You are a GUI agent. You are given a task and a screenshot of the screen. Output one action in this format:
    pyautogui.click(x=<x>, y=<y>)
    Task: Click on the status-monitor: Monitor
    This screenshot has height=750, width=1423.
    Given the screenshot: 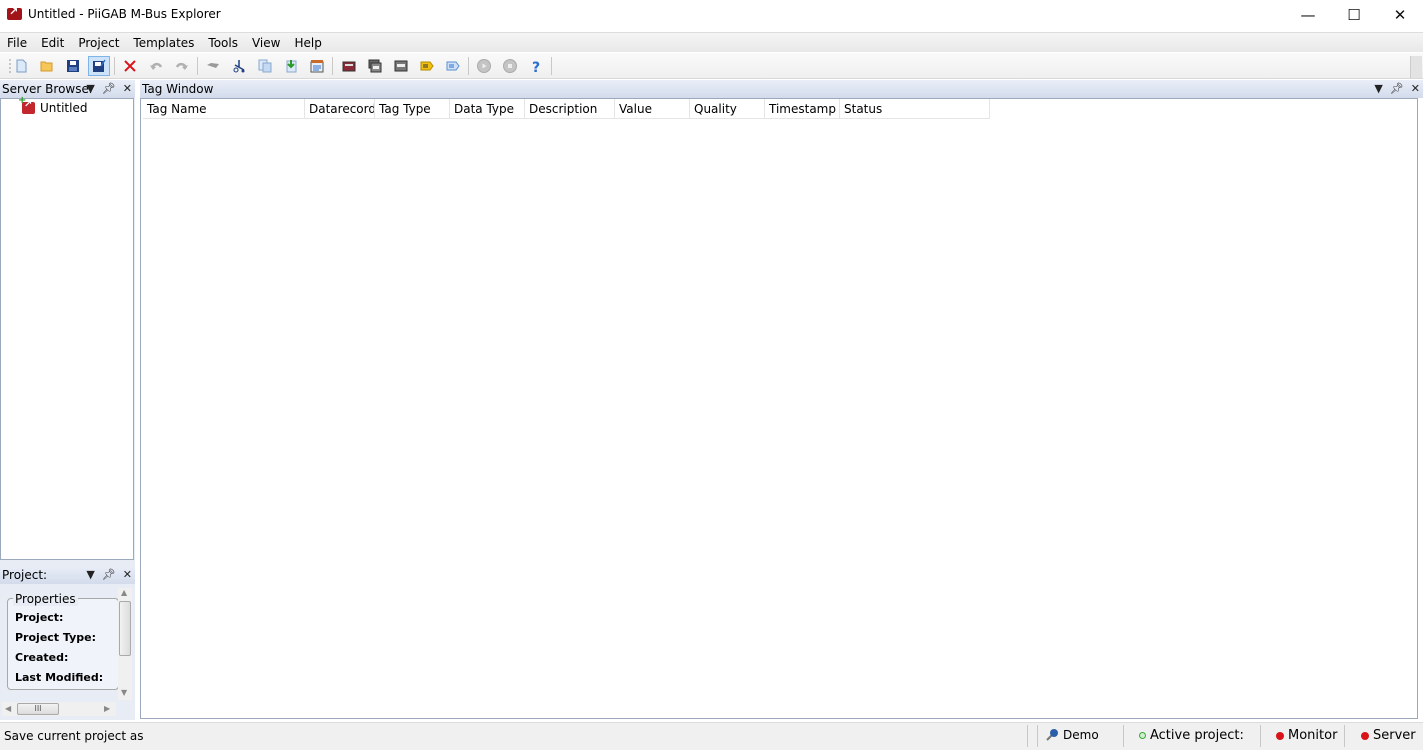 What is the action you would take?
    pyautogui.click(x=1306, y=735)
    